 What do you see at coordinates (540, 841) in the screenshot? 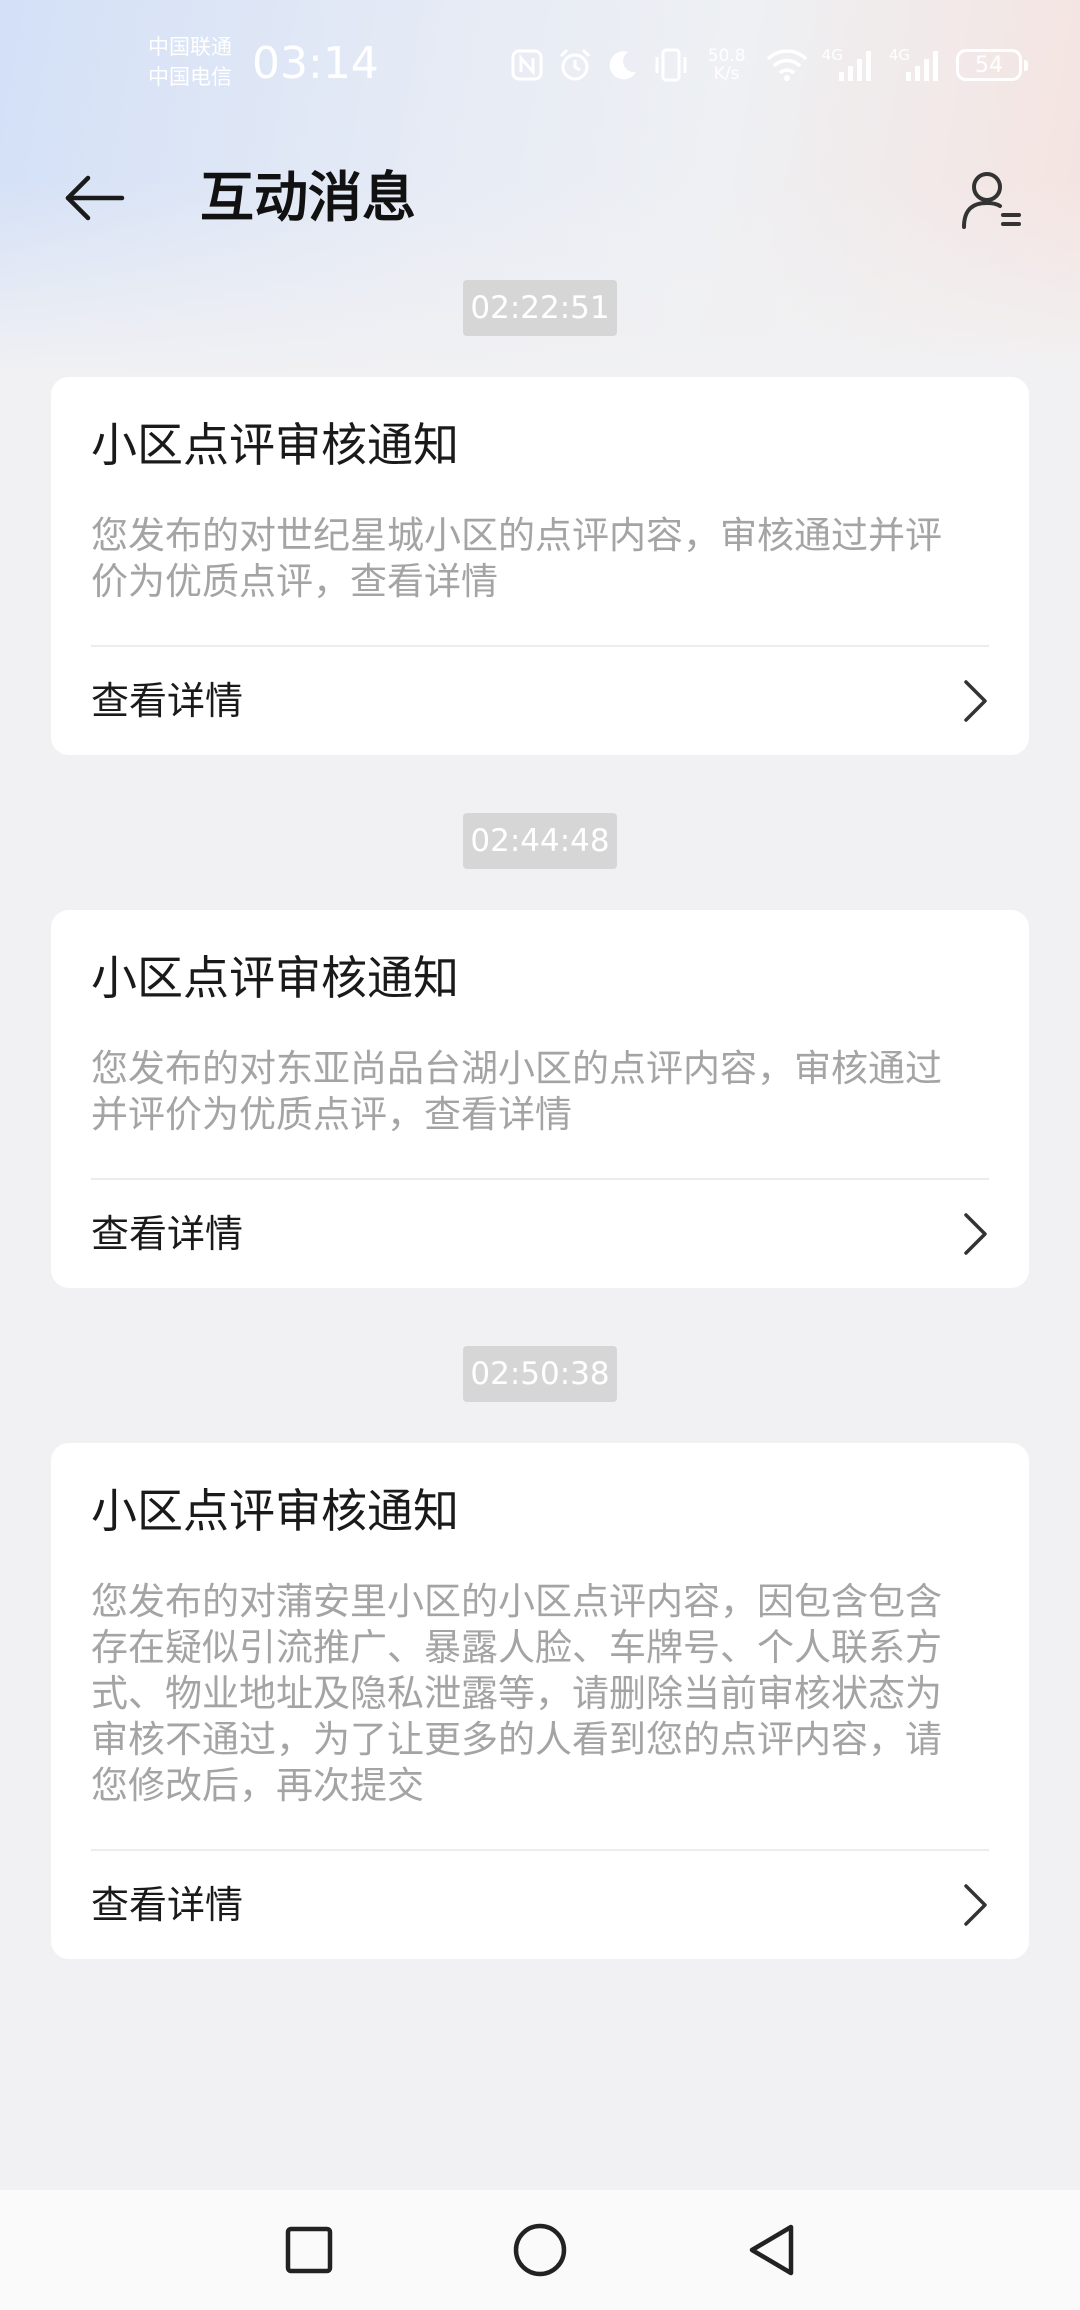
I see `message-timestamp: 02:44:48` at bounding box center [540, 841].